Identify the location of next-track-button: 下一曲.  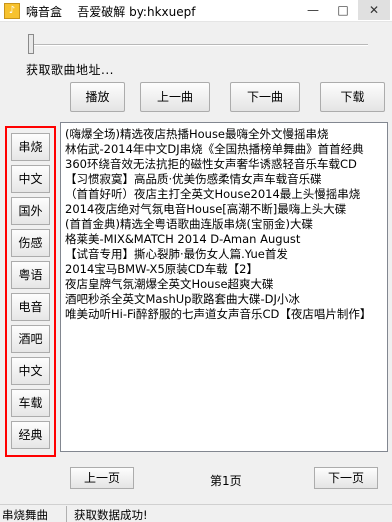
(265, 97).